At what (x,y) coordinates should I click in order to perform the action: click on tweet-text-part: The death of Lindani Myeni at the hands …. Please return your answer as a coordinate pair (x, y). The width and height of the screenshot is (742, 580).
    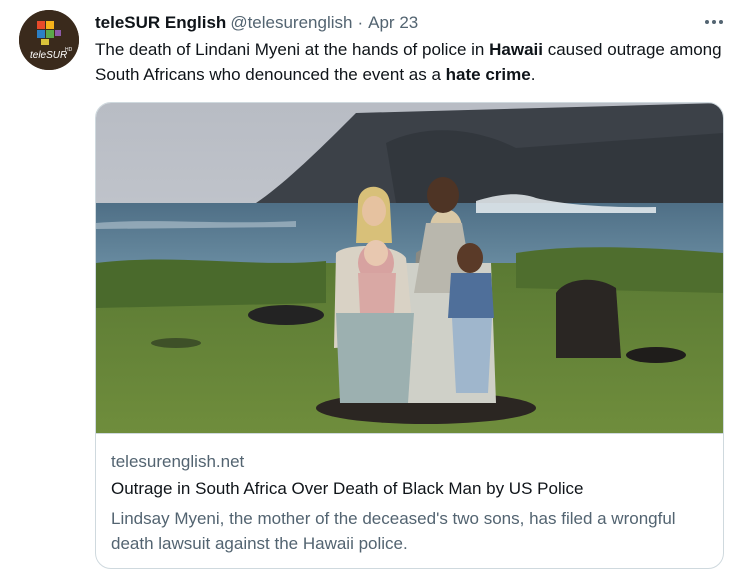
    Looking at the image, I should click on (292, 49).